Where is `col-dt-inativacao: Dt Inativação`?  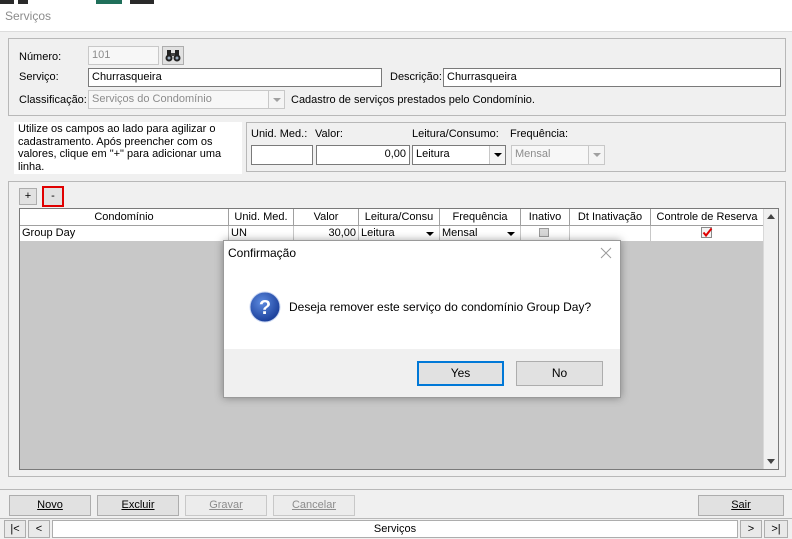 col-dt-inativacao: Dt Inativação is located at coordinates (610, 217).